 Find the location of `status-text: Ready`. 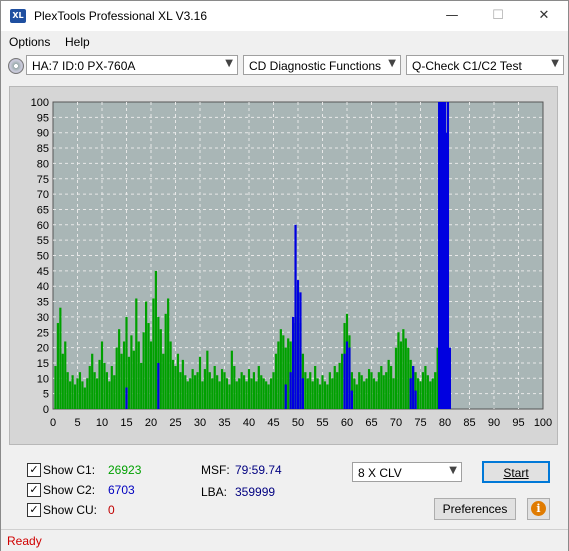

status-text: Ready is located at coordinates (24, 541).